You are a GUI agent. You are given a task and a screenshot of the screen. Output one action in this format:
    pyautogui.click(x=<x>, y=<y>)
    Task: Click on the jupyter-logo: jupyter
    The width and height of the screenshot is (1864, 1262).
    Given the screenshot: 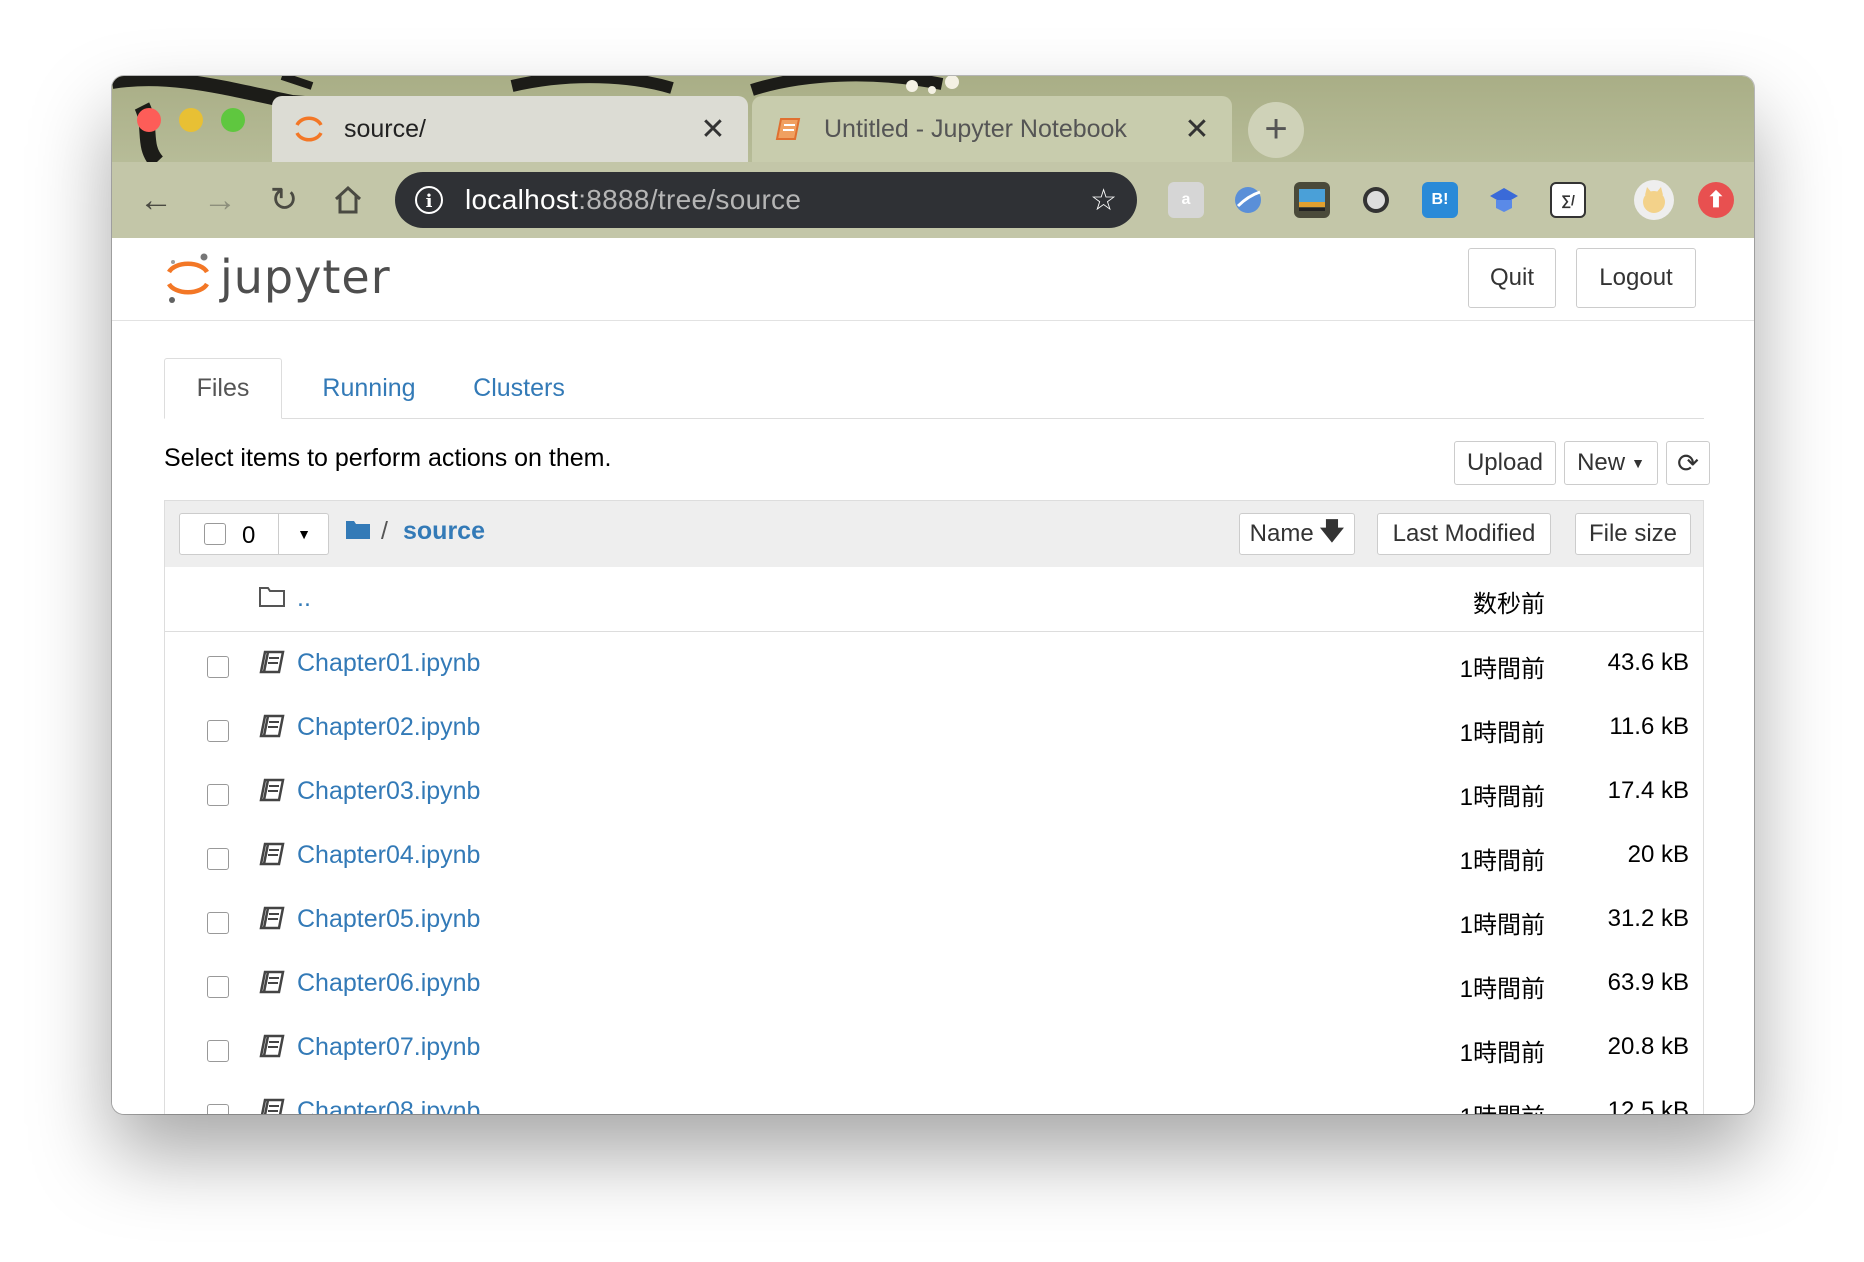 What is the action you would take?
    pyautogui.click(x=277, y=277)
    